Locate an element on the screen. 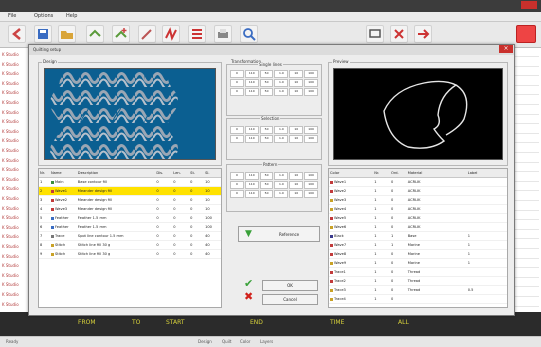  color-row: Wave4 1 0 ACRLIK is located at coordinates (418, 209).